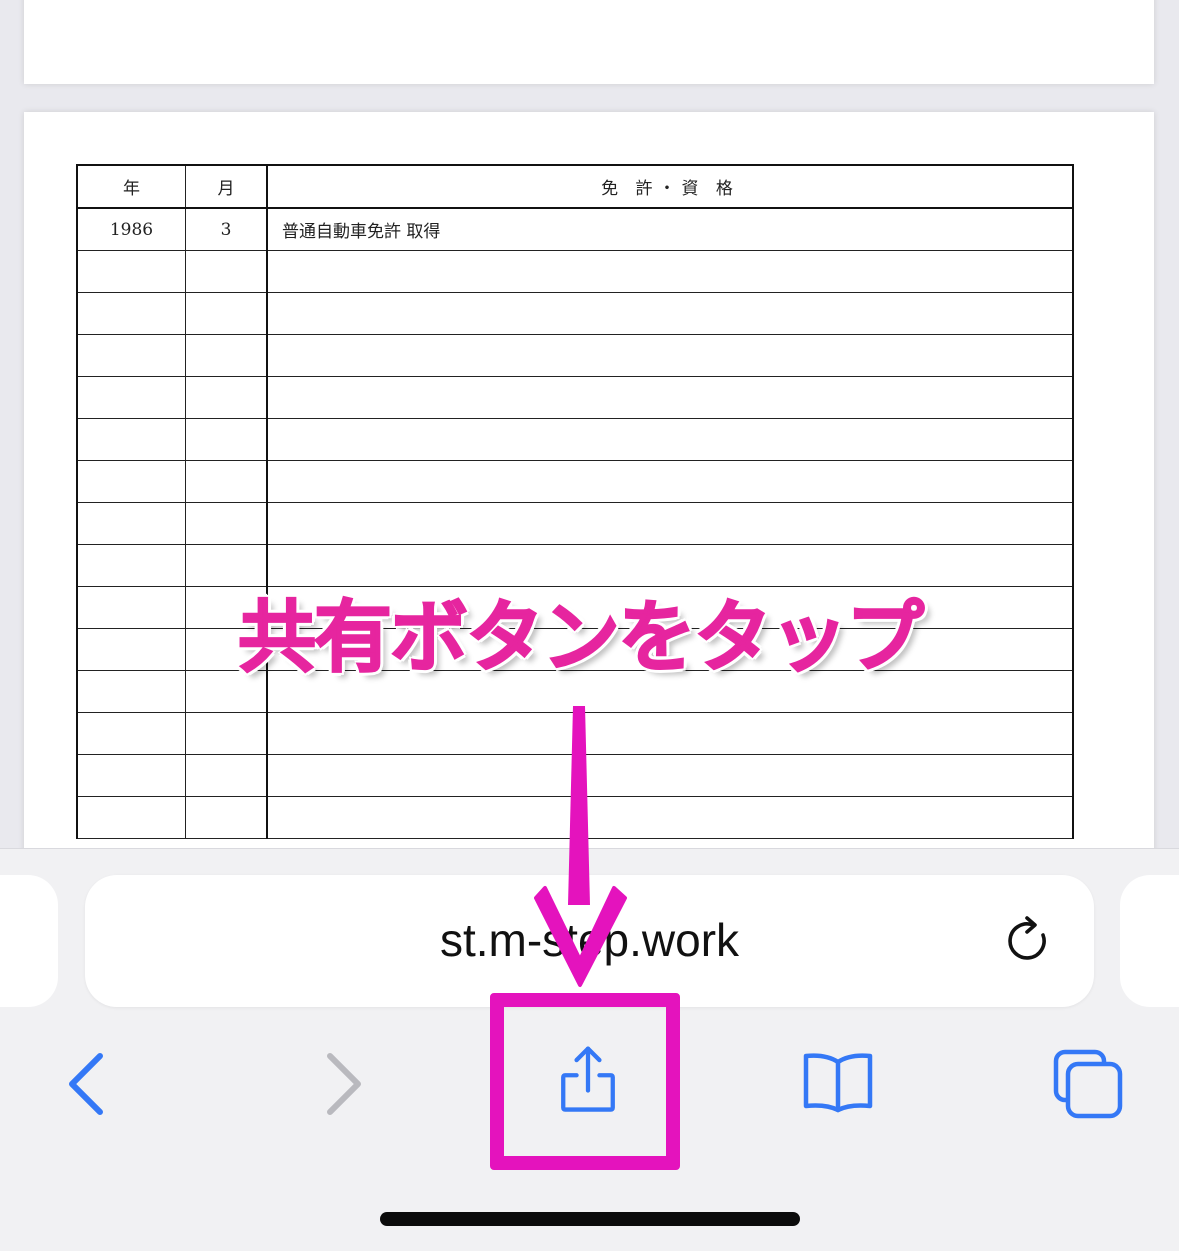  I want to click on tutorial-caption: 共有ボタンをタップ, so click(581, 638).